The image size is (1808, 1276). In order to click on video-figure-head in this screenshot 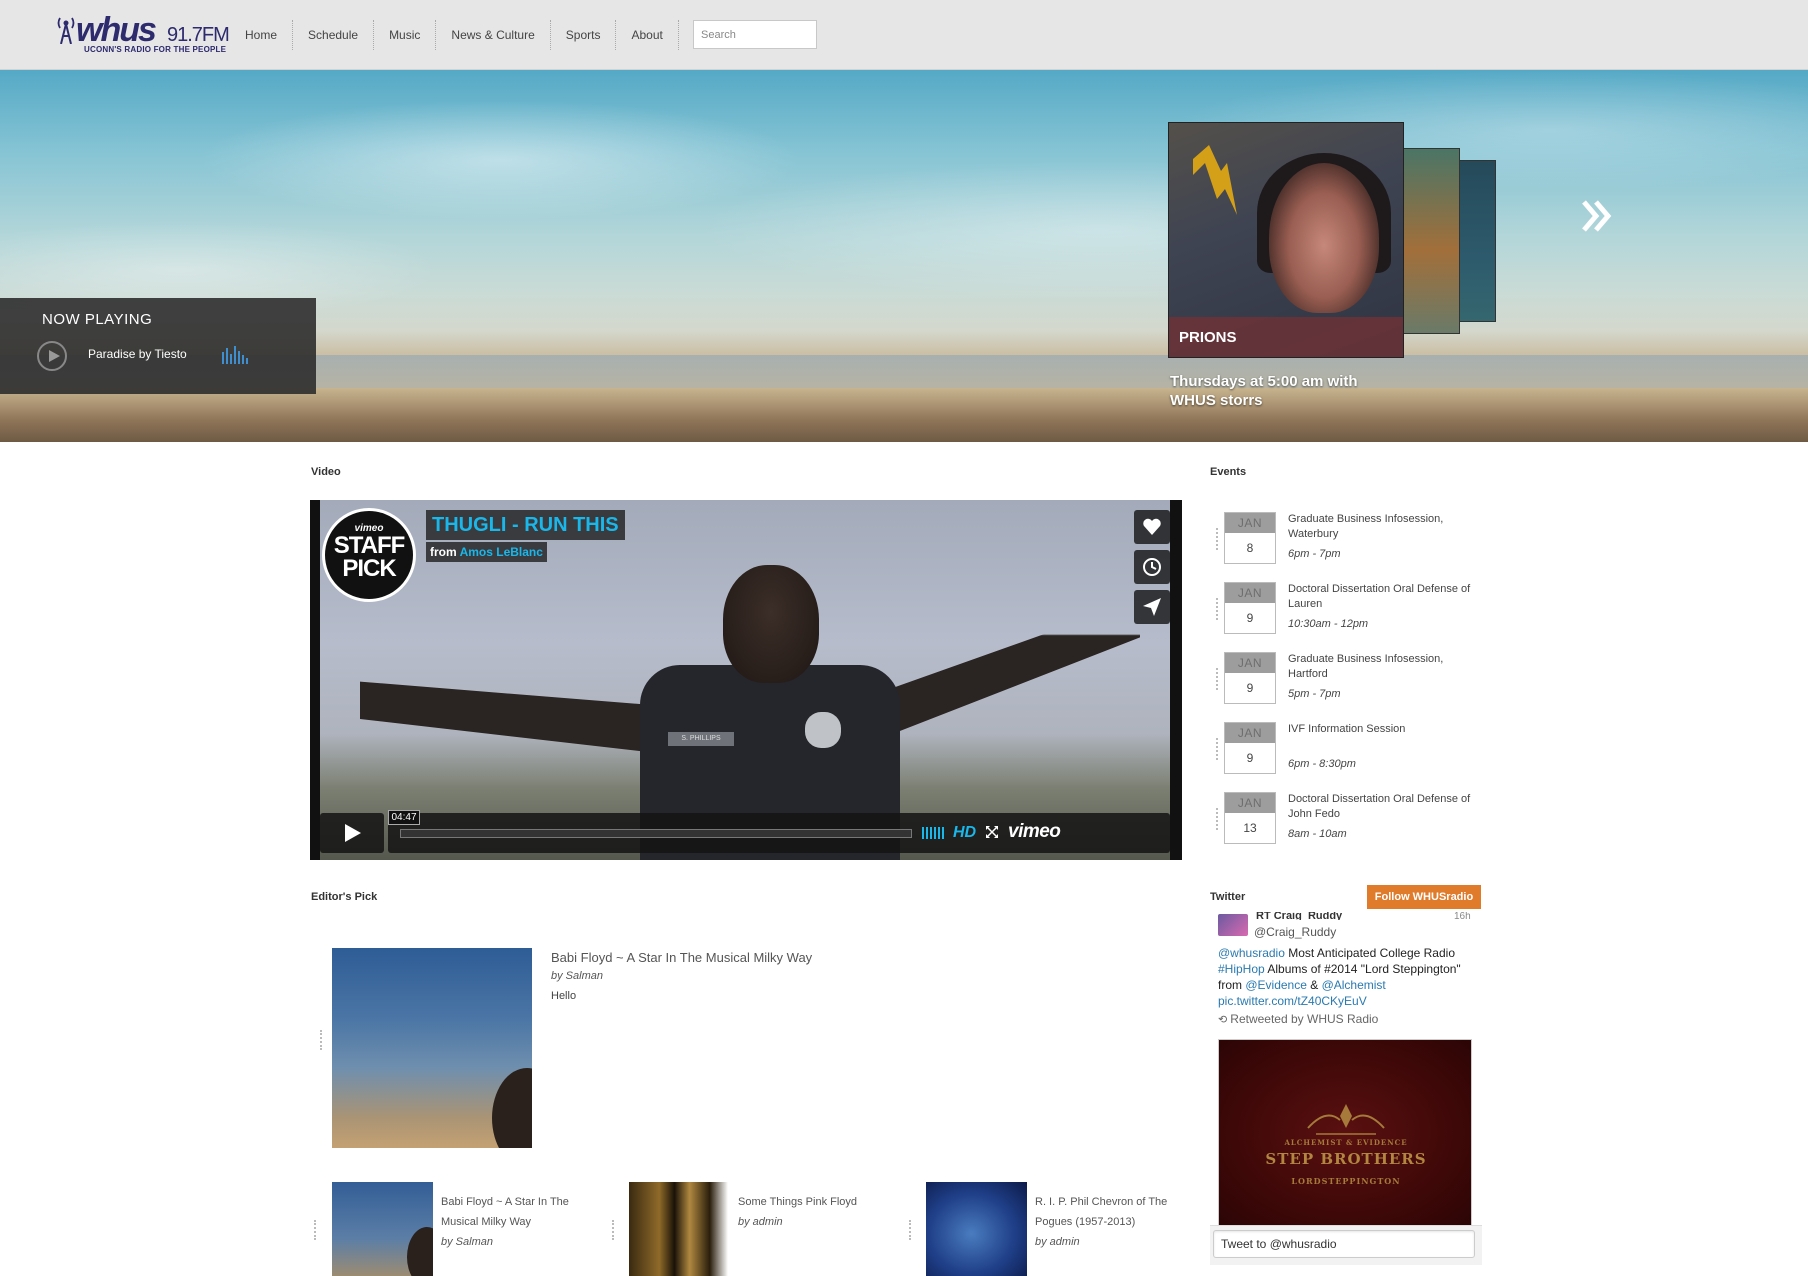, I will do `click(771, 624)`.